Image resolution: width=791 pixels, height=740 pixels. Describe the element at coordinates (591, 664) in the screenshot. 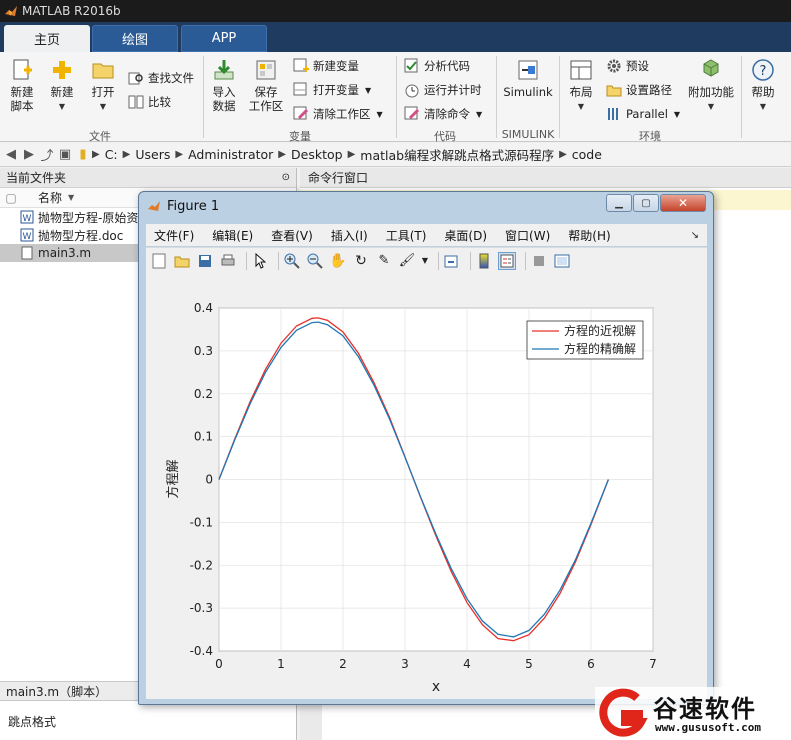

I see `x-tick-label: 6` at that location.